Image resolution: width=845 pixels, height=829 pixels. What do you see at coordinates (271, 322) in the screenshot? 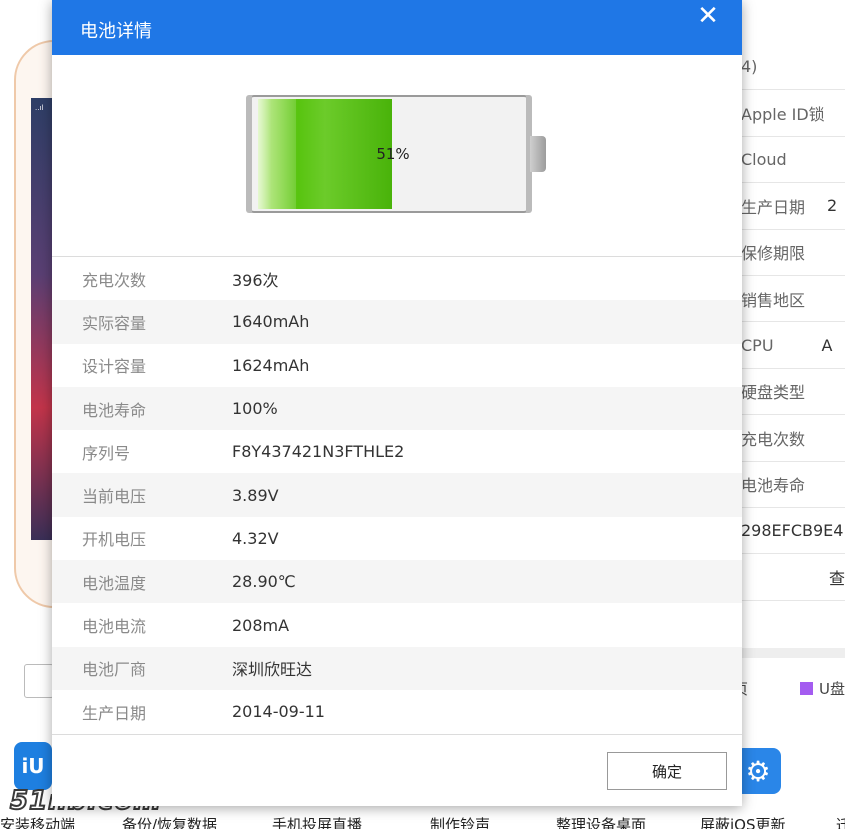
I see `row-value: 1640mAh` at bounding box center [271, 322].